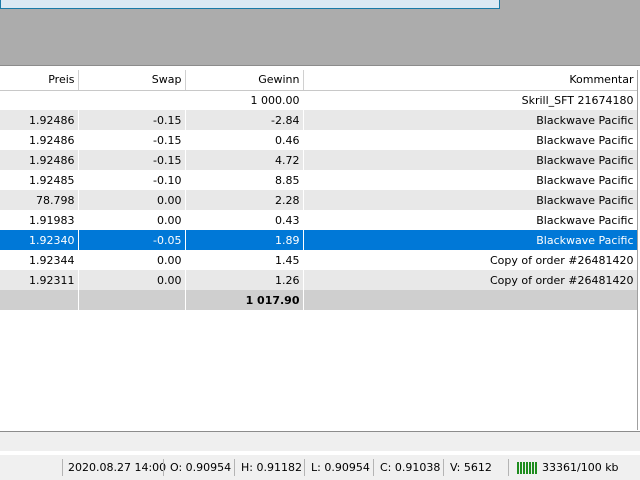 This screenshot has width=640, height=480. What do you see at coordinates (320, 65) in the screenshot?
I see `divider` at bounding box center [320, 65].